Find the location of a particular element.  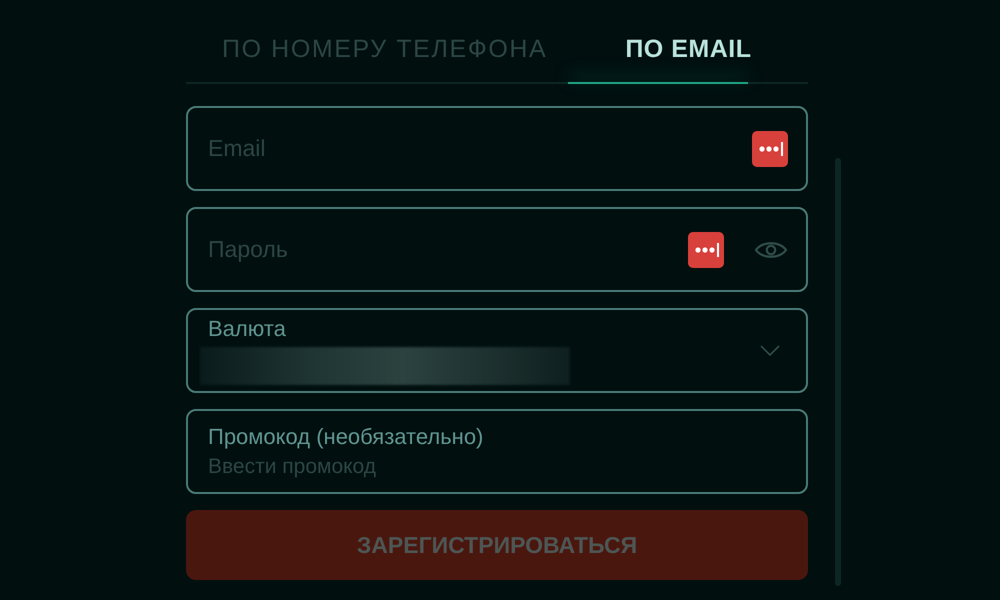

chevron-down-icon is located at coordinates (770, 350).